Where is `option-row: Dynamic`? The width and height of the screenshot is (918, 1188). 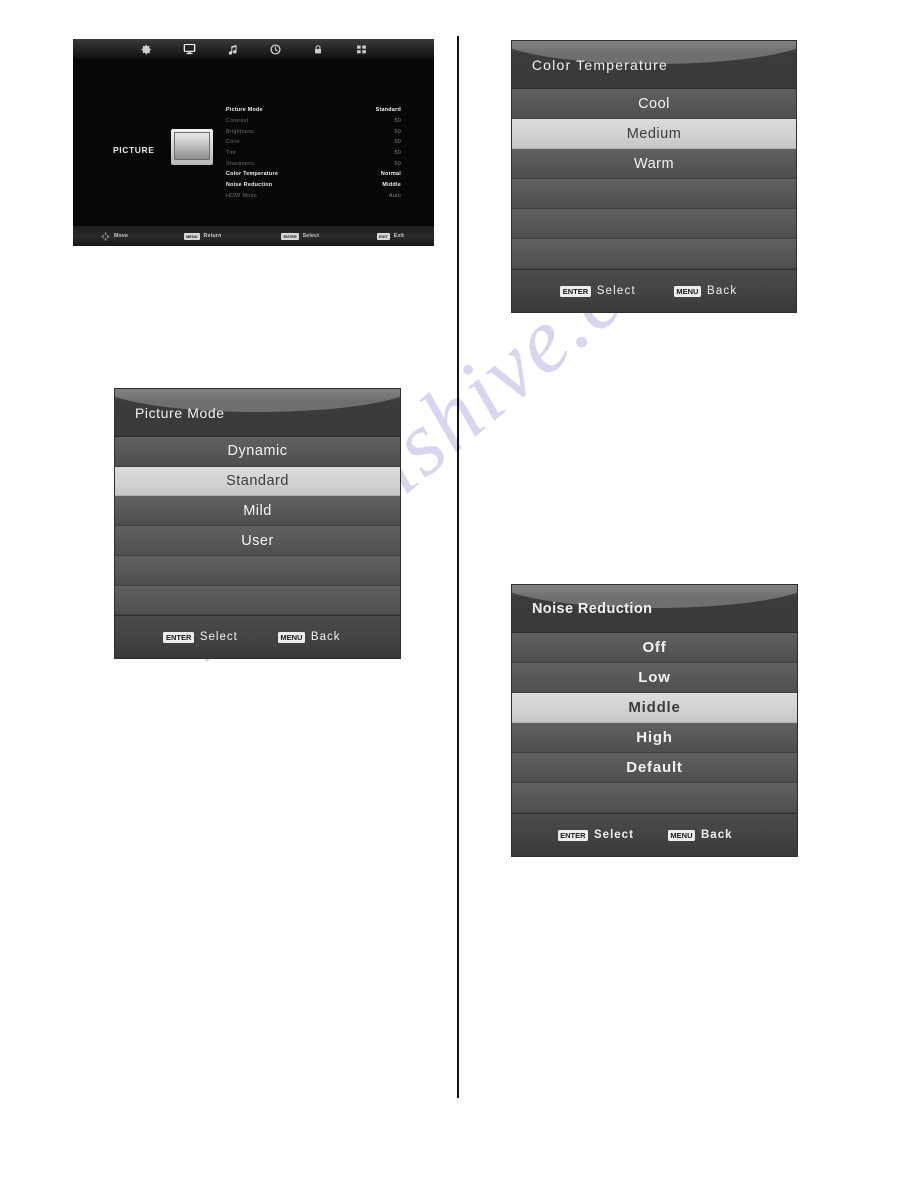 option-row: Dynamic is located at coordinates (257, 452).